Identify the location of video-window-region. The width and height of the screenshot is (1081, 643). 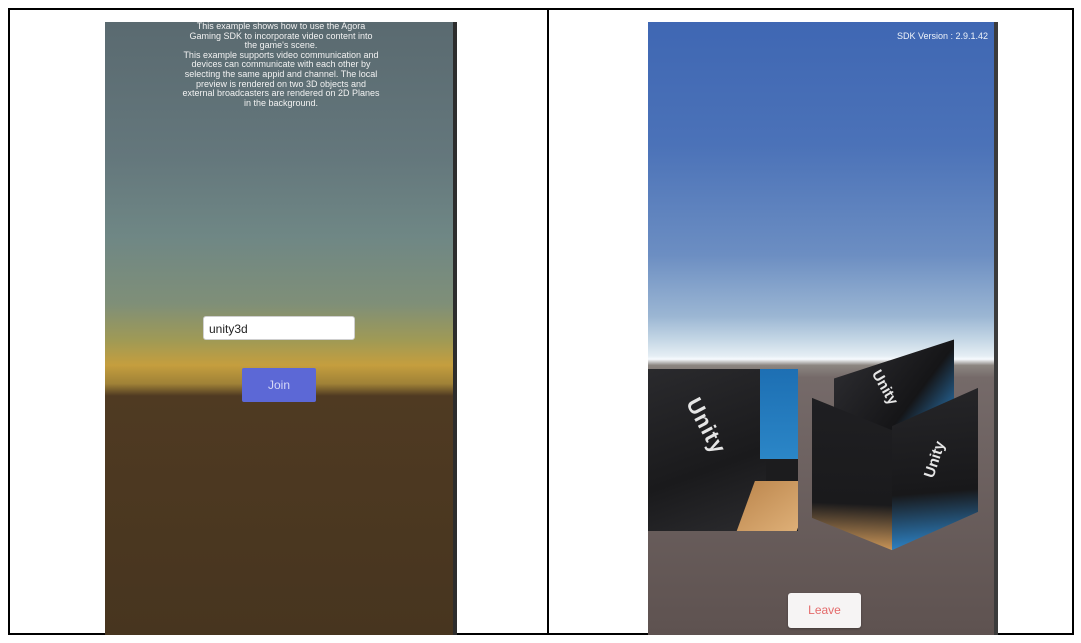
(779, 414).